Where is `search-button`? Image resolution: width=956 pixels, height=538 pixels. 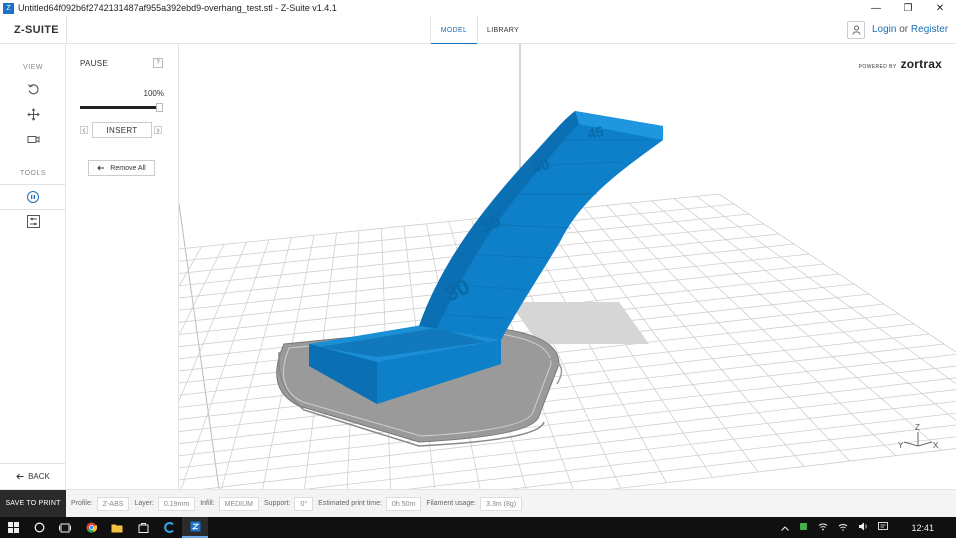 search-button is located at coordinates (39, 527).